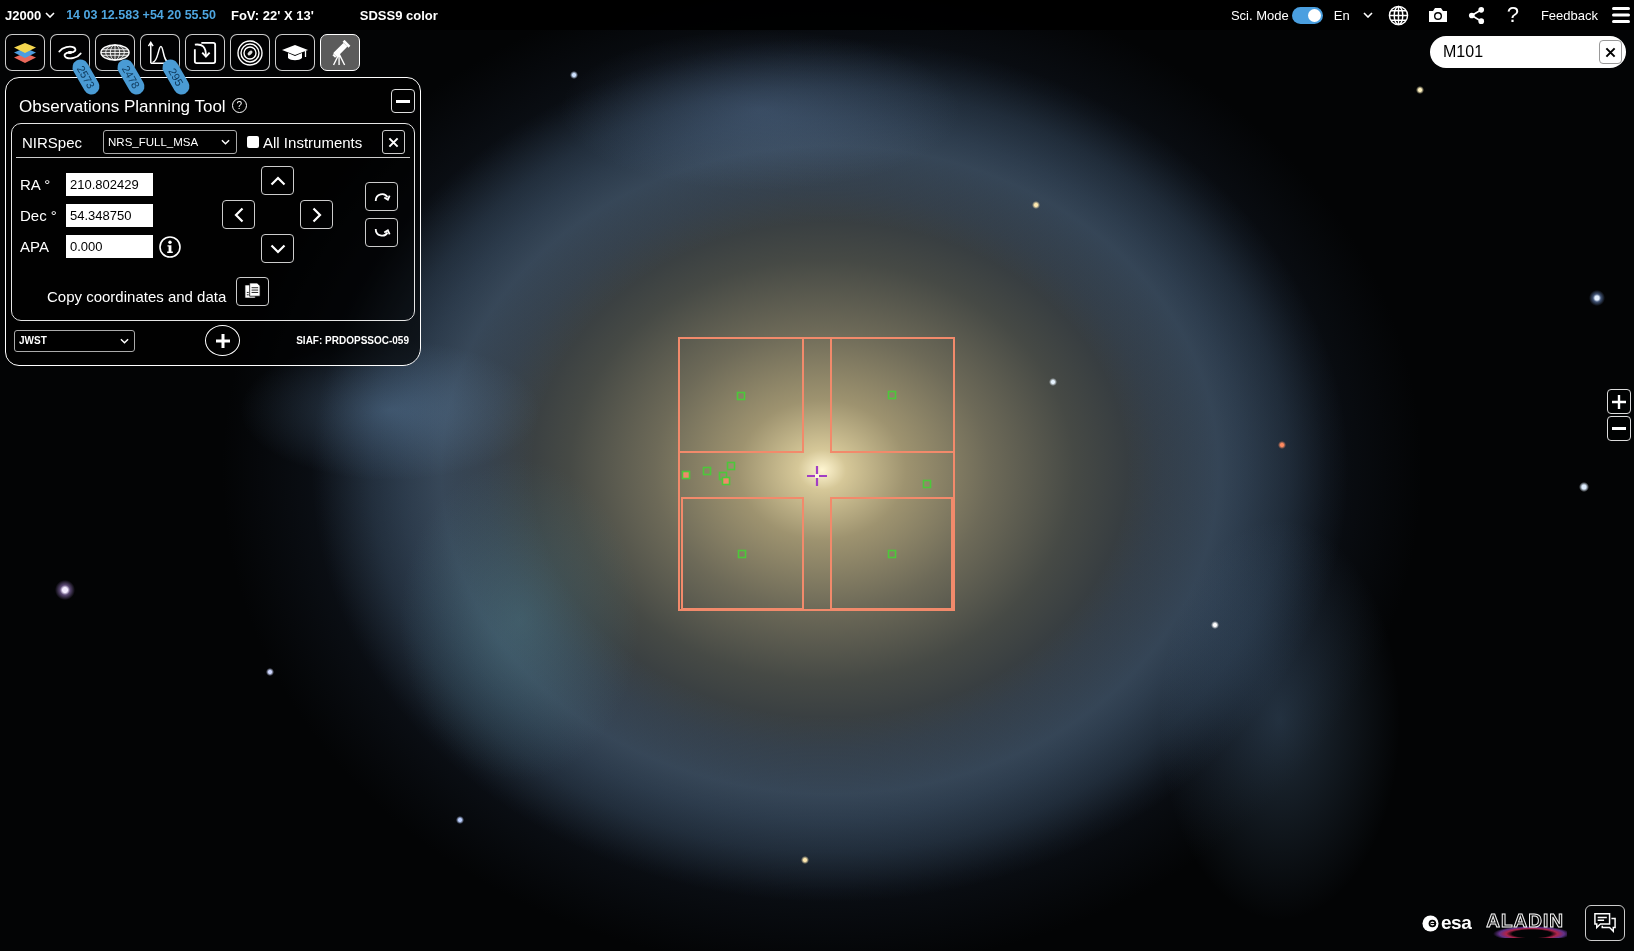  Describe the element at coordinates (39, 215) in the screenshot. I see `field-label: Dec °` at that location.